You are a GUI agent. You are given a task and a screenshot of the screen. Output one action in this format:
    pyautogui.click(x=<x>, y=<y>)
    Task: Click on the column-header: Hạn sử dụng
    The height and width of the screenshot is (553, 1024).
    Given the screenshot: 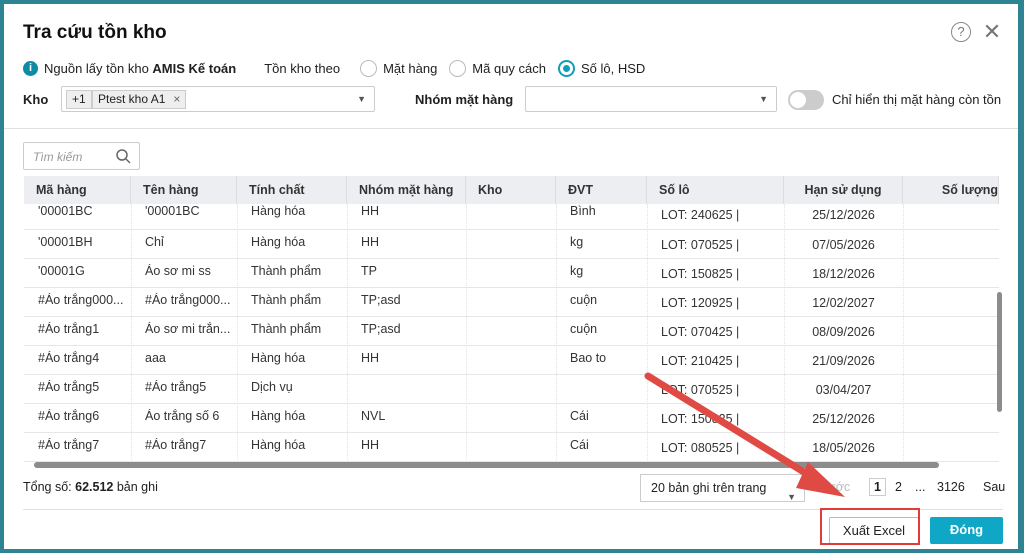 What is the action you would take?
    pyautogui.click(x=843, y=190)
    